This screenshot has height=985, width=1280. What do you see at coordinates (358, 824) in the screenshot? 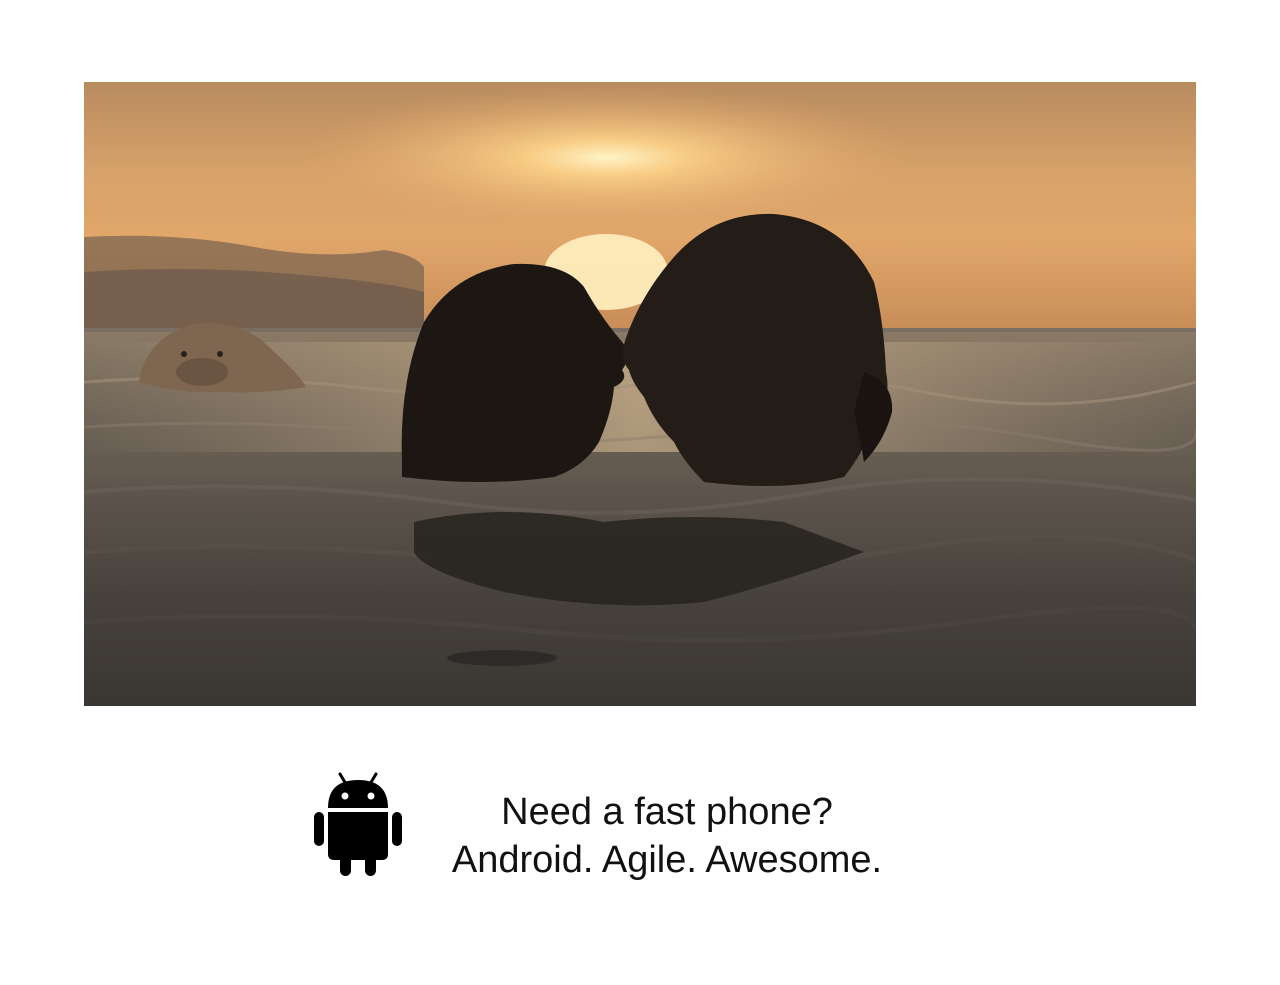
I see `android-robot-icon` at bounding box center [358, 824].